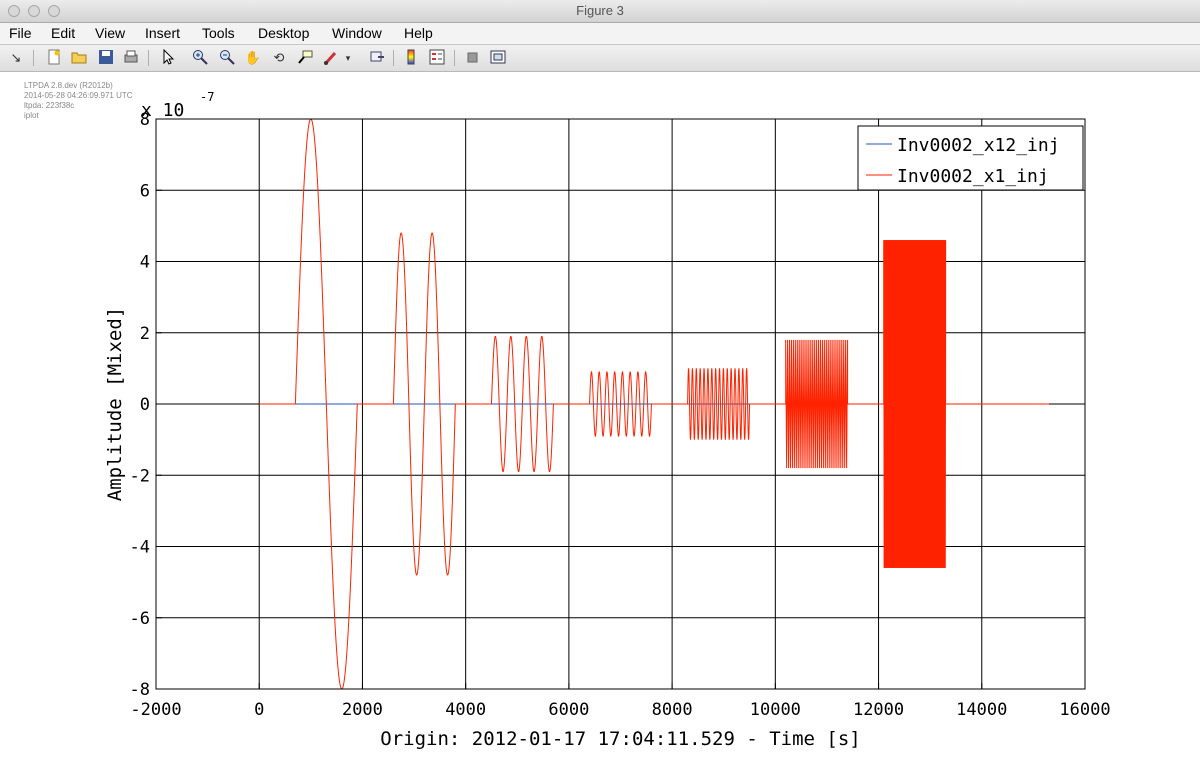 The image size is (1200, 773). What do you see at coordinates (145, 263) in the screenshot?
I see `y-tick-label: 4` at bounding box center [145, 263].